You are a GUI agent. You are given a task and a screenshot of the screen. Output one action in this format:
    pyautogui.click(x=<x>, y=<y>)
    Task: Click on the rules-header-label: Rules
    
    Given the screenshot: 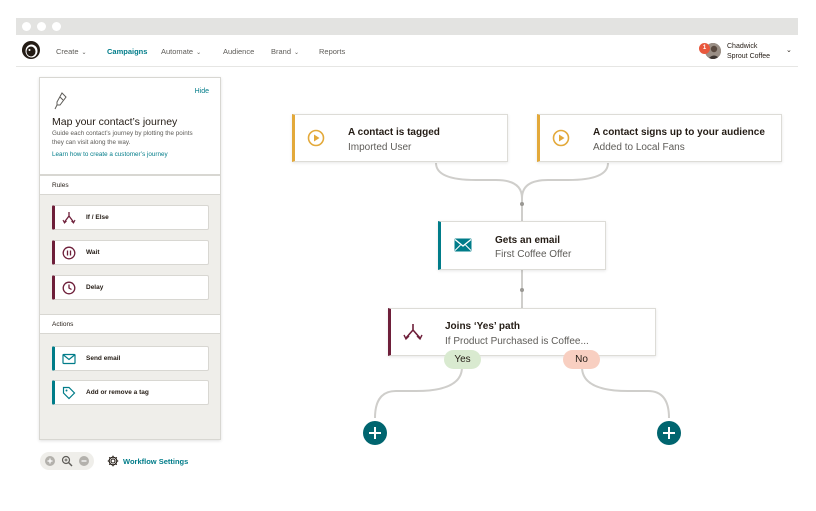 What is the action you would take?
    pyautogui.click(x=60, y=185)
    